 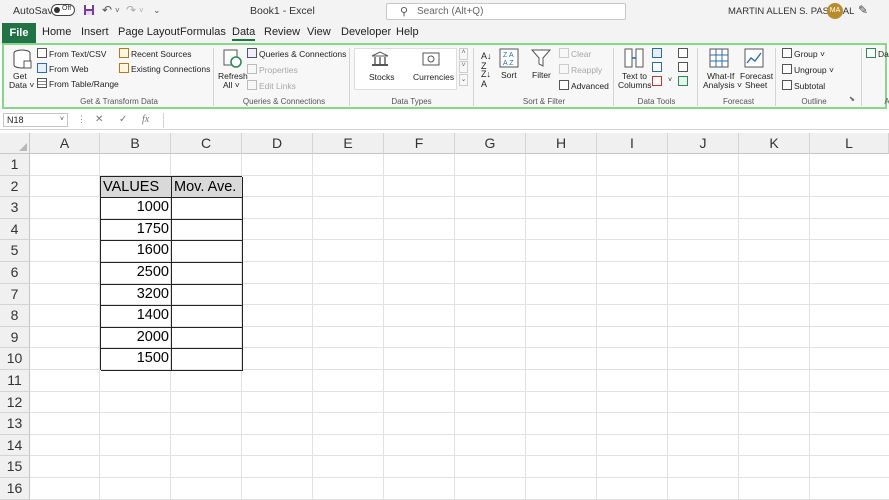 I want to click on data-analysis-button: Dat, so click(x=877, y=53).